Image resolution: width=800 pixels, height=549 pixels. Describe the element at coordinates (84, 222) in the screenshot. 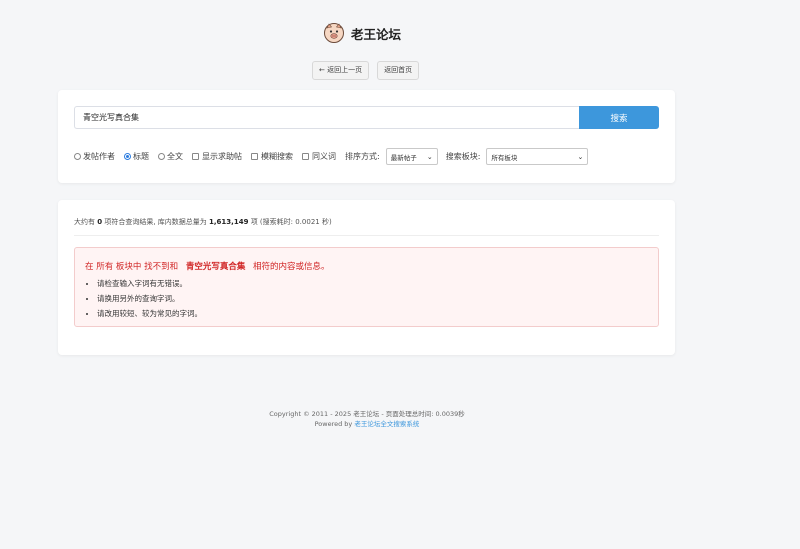

I see `stats-prefix: 大约有` at that location.